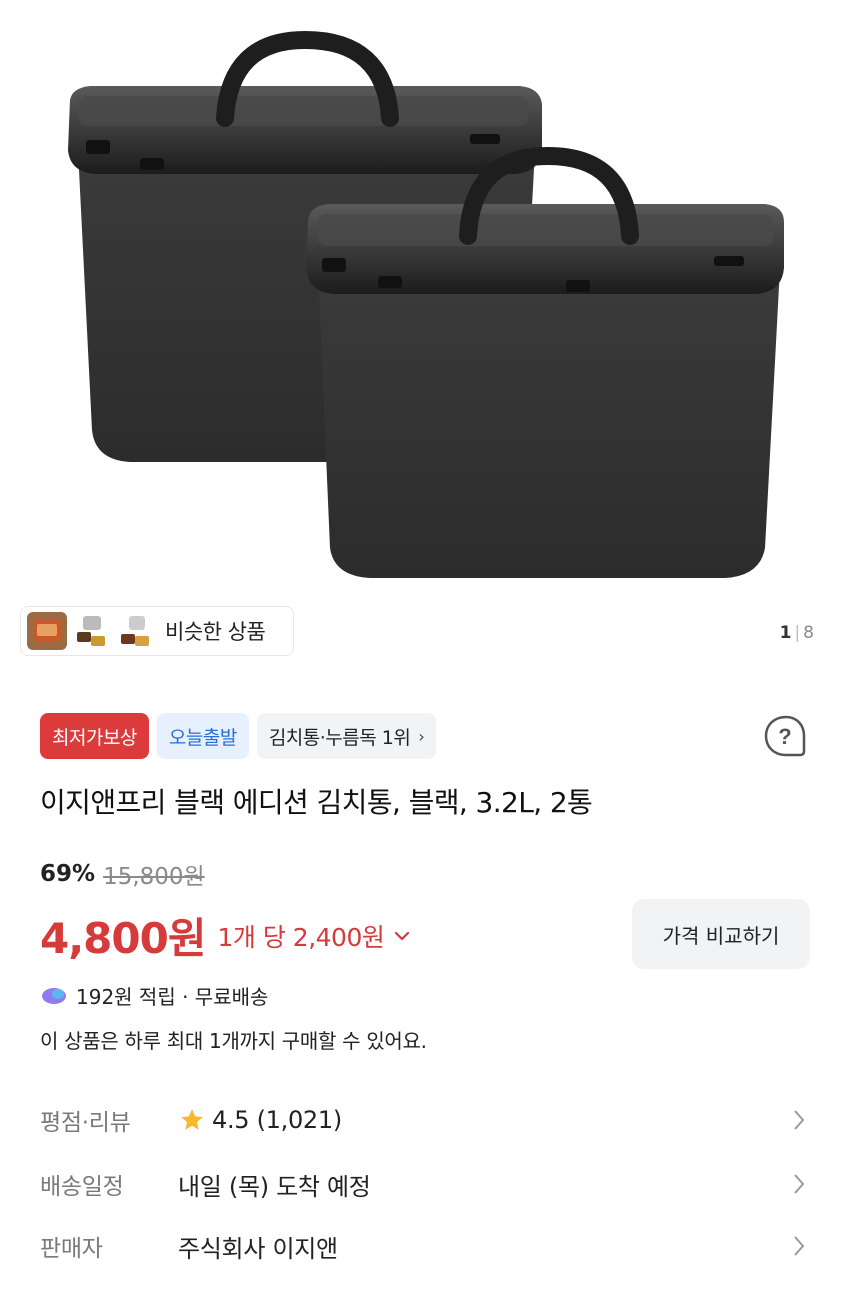  What do you see at coordinates (123, 938) in the screenshot?
I see `sale-price: 4,800원` at bounding box center [123, 938].